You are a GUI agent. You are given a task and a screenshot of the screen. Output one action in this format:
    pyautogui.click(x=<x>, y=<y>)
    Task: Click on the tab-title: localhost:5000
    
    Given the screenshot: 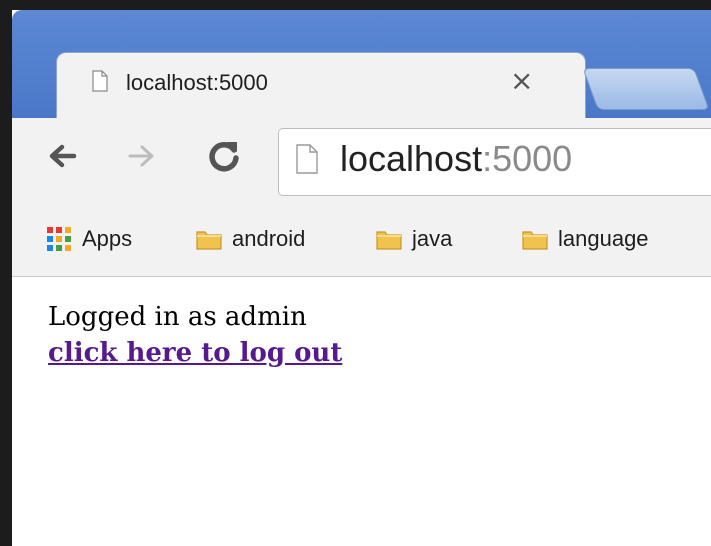 What is the action you would take?
    pyautogui.click(x=197, y=82)
    